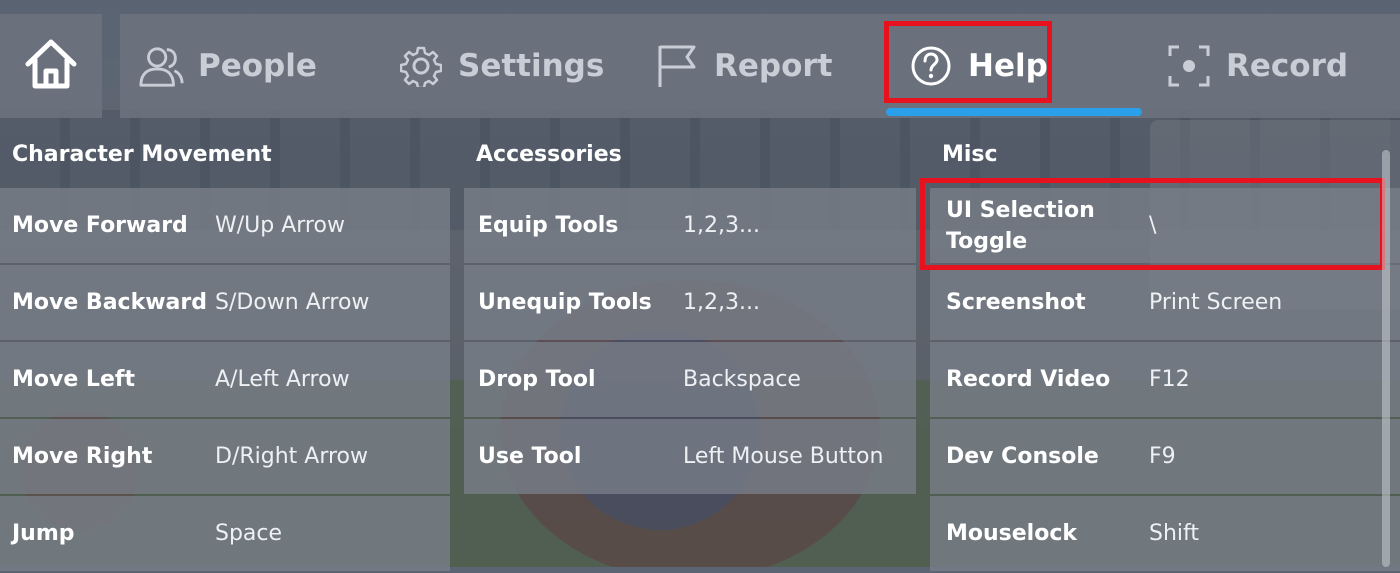 This screenshot has width=1400, height=573. I want to click on tab-settings: Settings, so click(501, 66).